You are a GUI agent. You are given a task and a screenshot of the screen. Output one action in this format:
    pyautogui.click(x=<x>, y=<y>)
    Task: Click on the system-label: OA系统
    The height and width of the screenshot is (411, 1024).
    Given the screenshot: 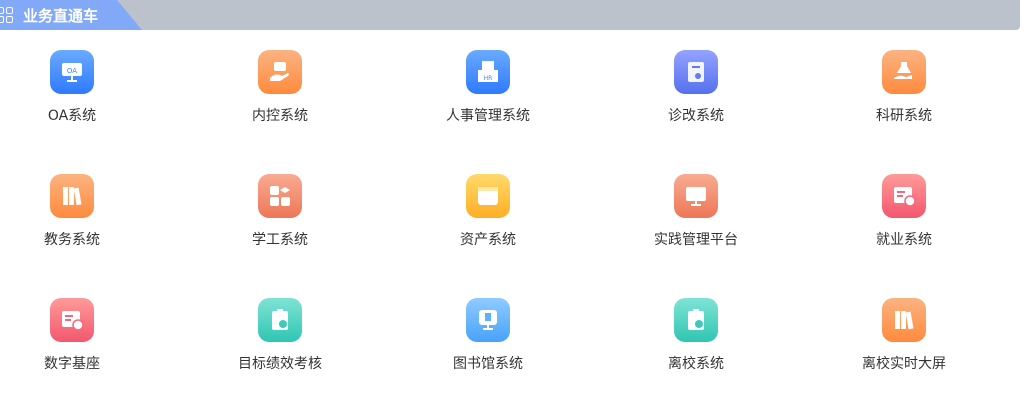 What is the action you would take?
    pyautogui.click(x=72, y=116)
    